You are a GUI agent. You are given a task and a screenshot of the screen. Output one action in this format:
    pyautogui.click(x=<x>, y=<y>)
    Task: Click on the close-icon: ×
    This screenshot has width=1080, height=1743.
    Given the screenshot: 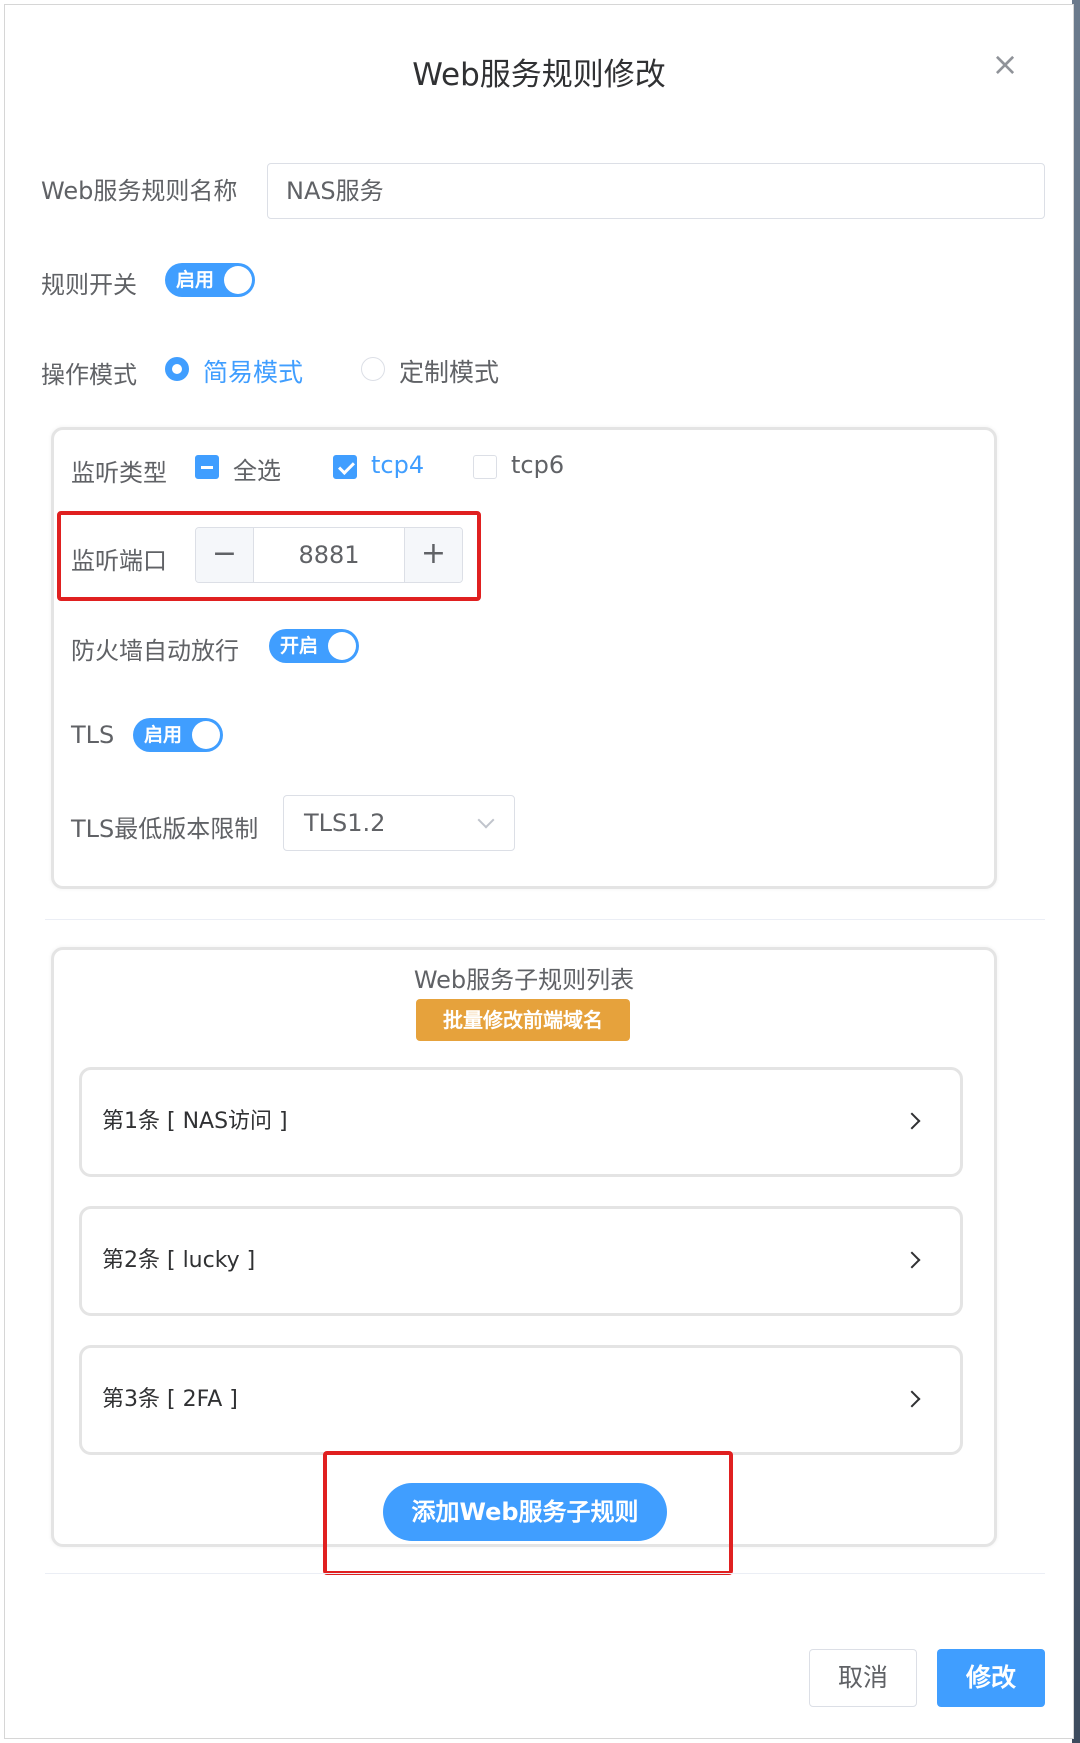 What is the action you would take?
    pyautogui.click(x=1005, y=64)
    